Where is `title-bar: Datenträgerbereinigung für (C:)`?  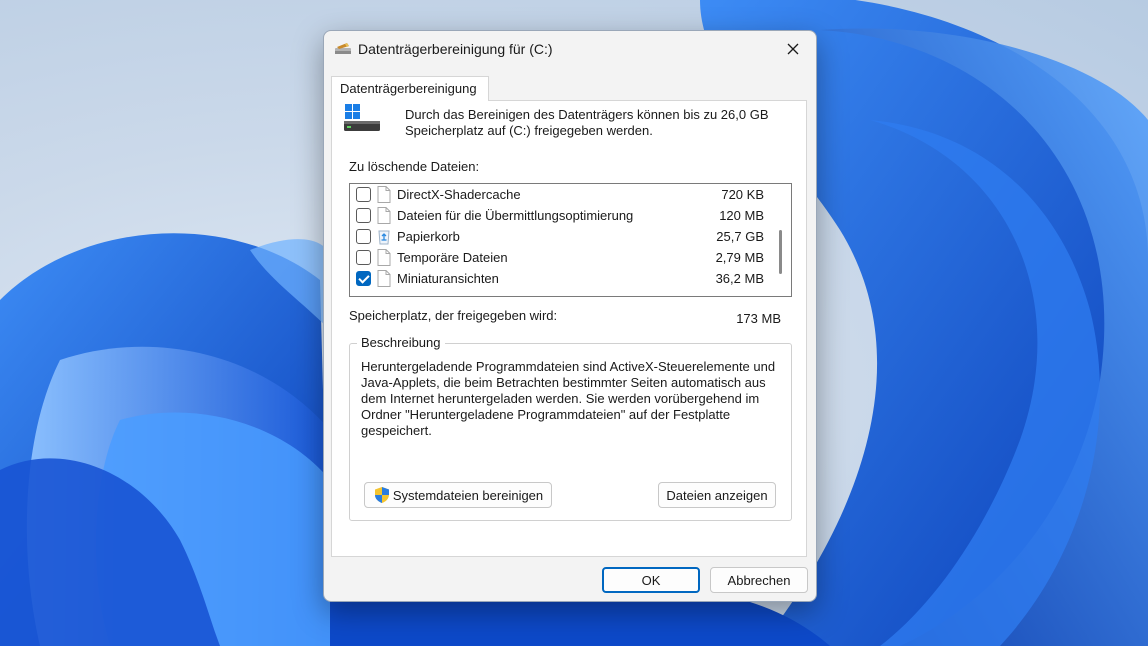
title-bar: Datenträgerbereinigung für (C:) is located at coordinates (570, 49).